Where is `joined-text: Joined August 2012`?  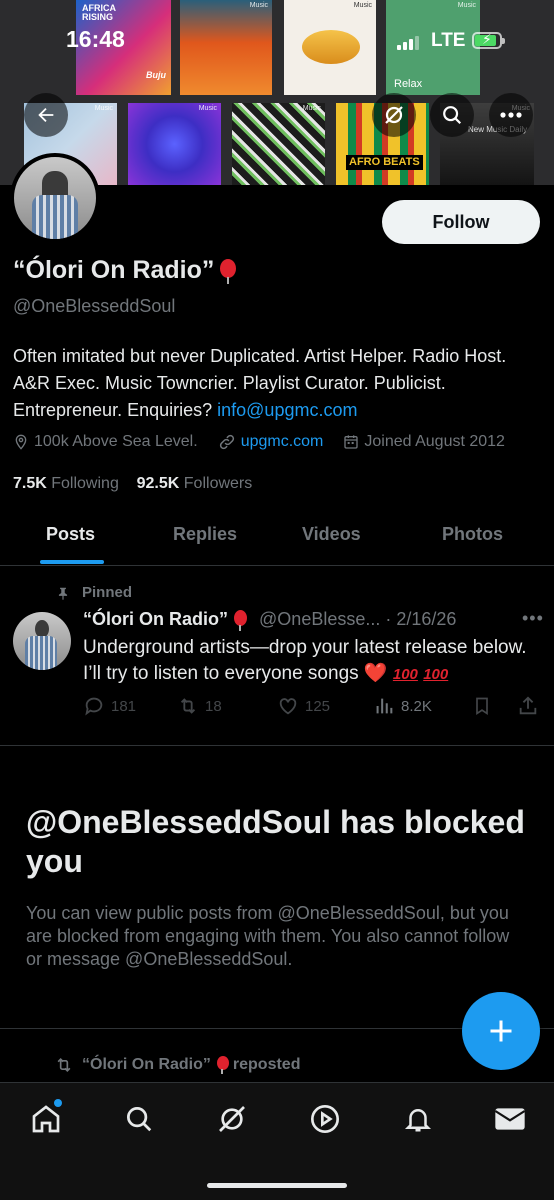
joined-text: Joined August 2012 is located at coordinates (434, 441).